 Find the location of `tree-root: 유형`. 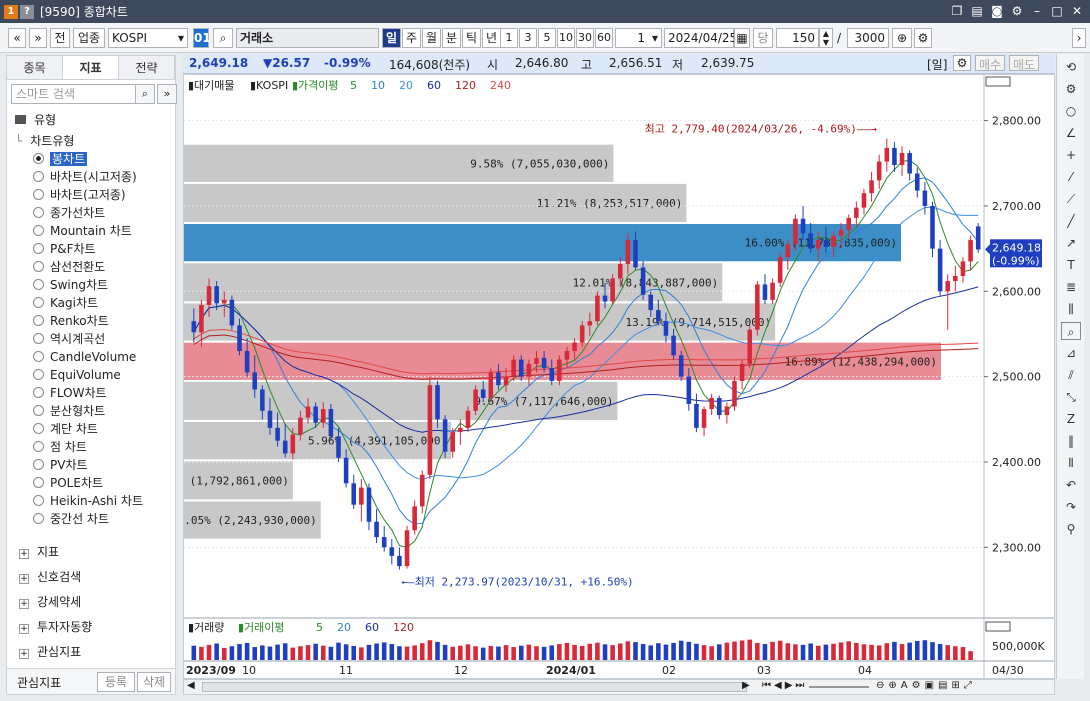

tree-root: 유형 is located at coordinates (35, 120).